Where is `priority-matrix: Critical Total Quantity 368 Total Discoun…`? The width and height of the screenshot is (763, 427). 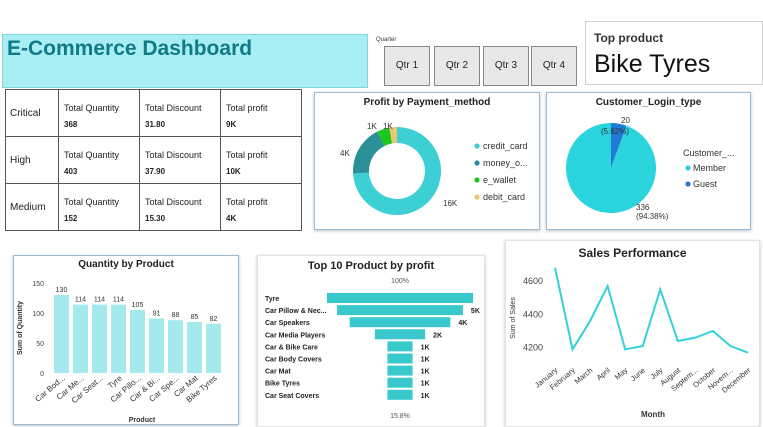 priority-matrix: Critical Total Quantity 368 Total Discoun… is located at coordinates (153, 160).